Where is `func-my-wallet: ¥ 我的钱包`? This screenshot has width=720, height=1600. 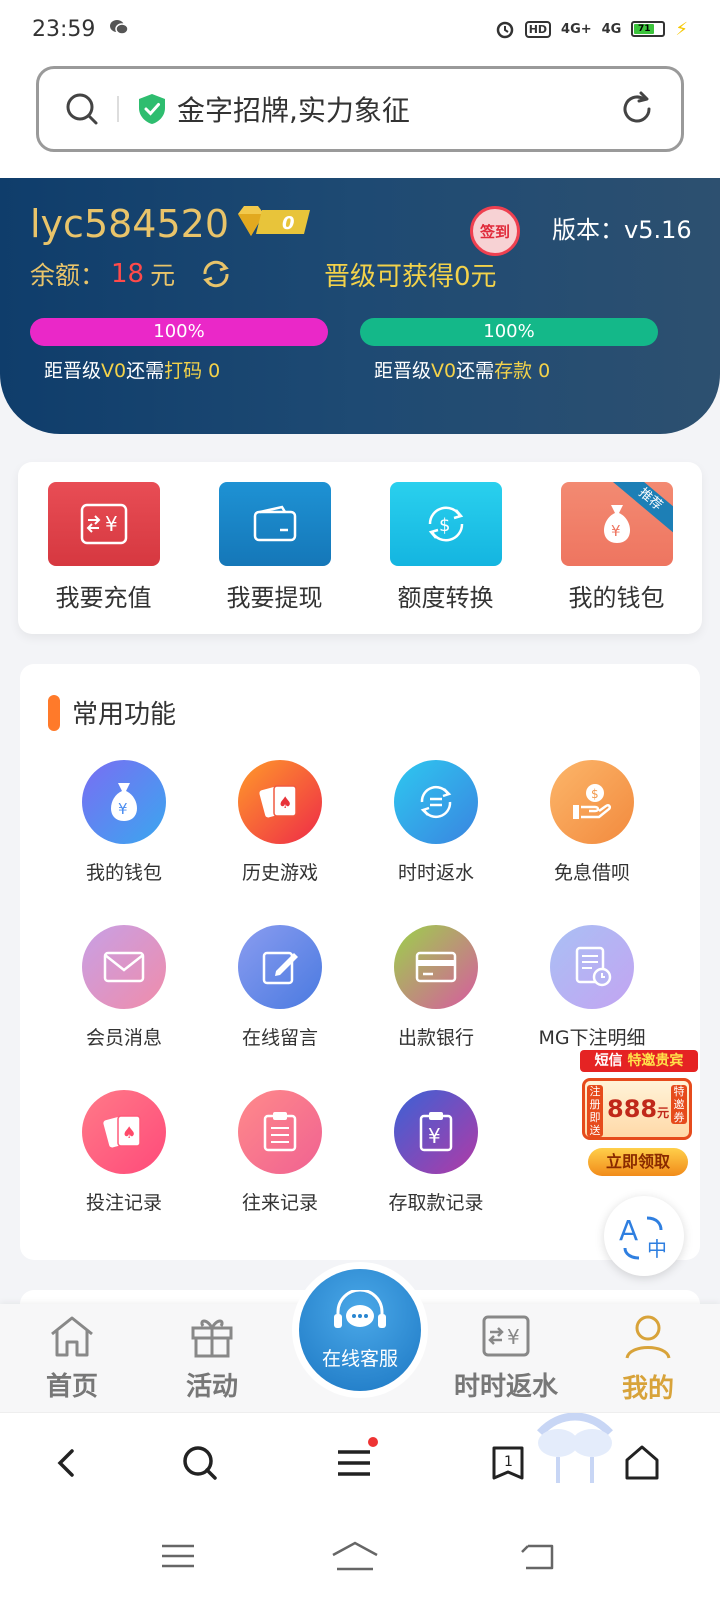 func-my-wallet: ¥ 我的钱包 is located at coordinates (124, 822).